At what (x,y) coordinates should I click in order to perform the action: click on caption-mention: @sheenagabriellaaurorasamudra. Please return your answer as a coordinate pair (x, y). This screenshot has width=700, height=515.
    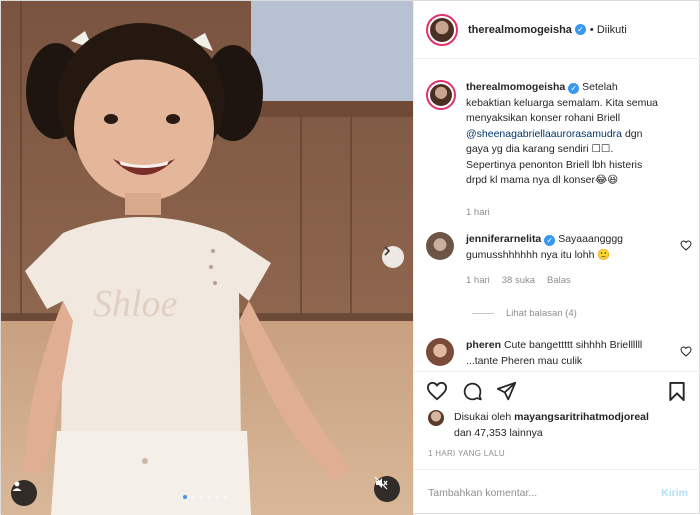
    Looking at the image, I should click on (544, 134).